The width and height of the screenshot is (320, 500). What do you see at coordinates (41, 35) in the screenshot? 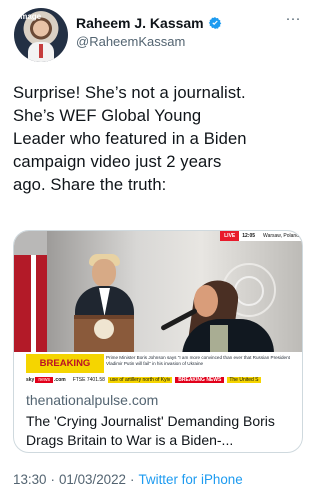
I see `author-avatar: Image` at bounding box center [41, 35].